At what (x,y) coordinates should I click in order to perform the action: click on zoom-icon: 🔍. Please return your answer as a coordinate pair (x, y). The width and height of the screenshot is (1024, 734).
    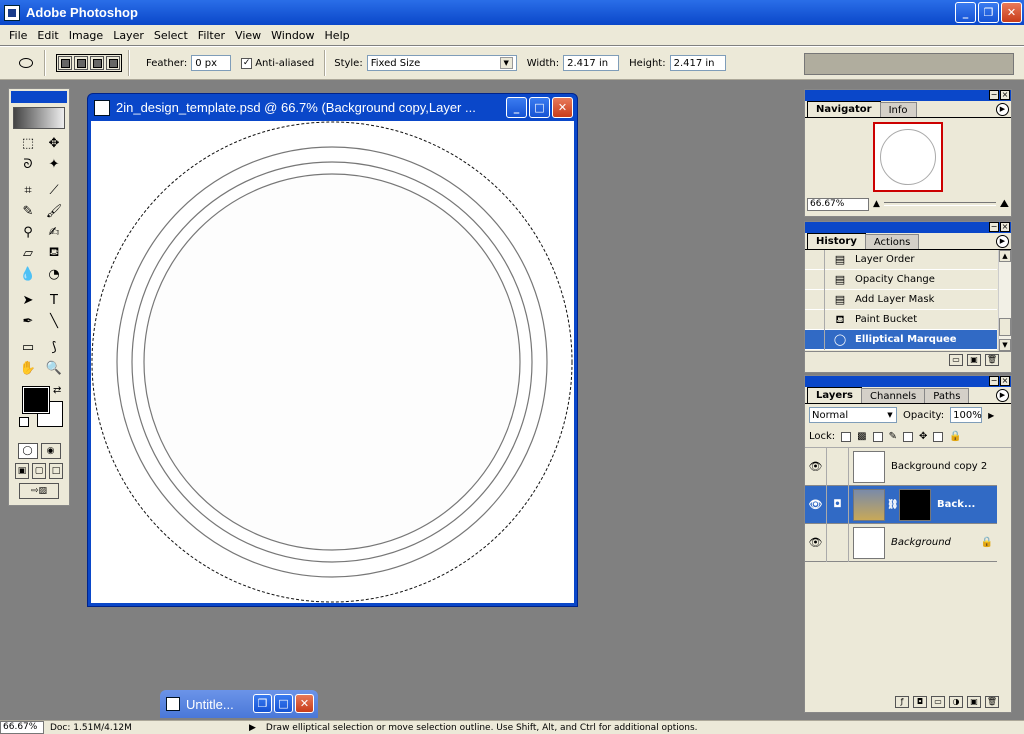
    Looking at the image, I should click on (54, 368).